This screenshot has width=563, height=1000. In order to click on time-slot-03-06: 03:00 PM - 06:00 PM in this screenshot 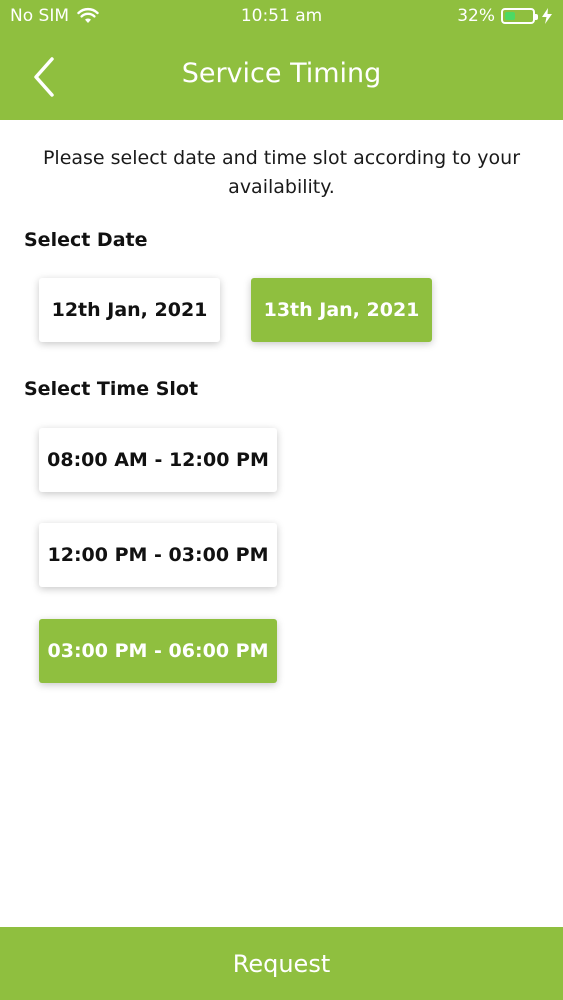, I will do `click(158, 651)`.